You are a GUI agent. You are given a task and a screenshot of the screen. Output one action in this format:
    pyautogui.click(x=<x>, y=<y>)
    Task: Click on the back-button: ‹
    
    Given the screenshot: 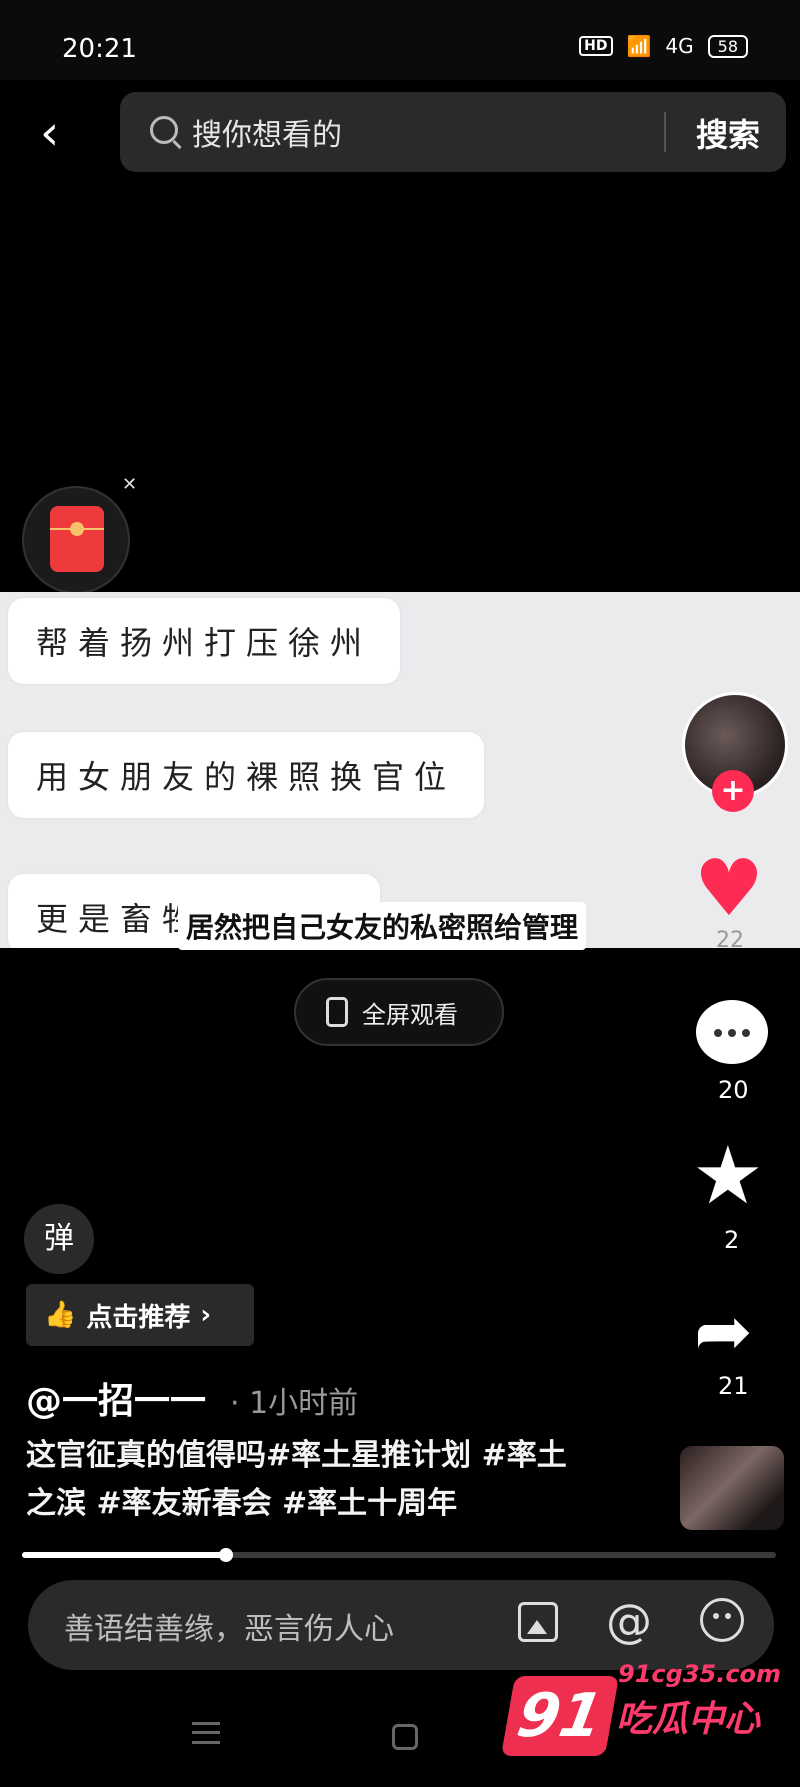 What is the action you would take?
    pyautogui.click(x=60, y=133)
    